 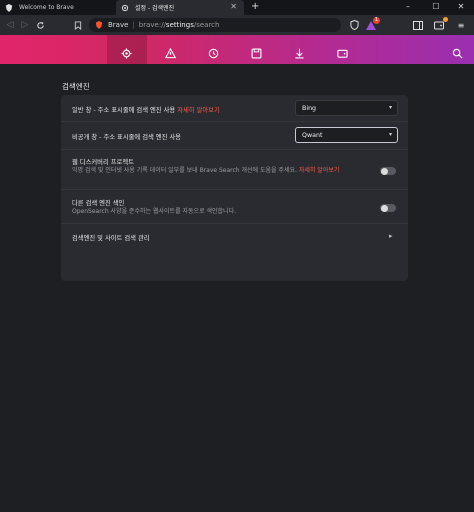 What do you see at coordinates (98, 203) in the screenshot?
I see `index-other-engines-label: 다른 검색 엔진 색인` at bounding box center [98, 203].